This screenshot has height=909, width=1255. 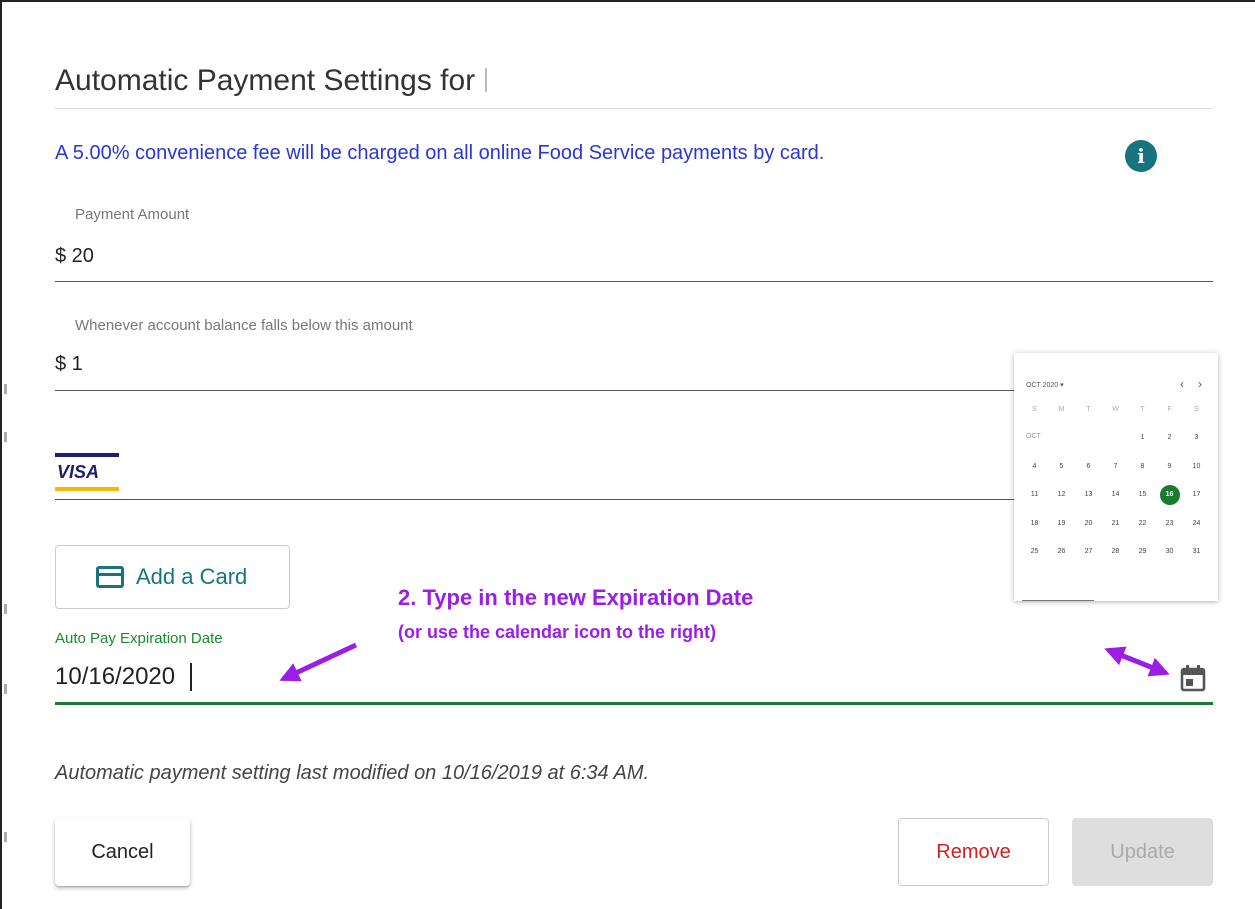 I want to click on update-button: Update, so click(x=1142, y=852).